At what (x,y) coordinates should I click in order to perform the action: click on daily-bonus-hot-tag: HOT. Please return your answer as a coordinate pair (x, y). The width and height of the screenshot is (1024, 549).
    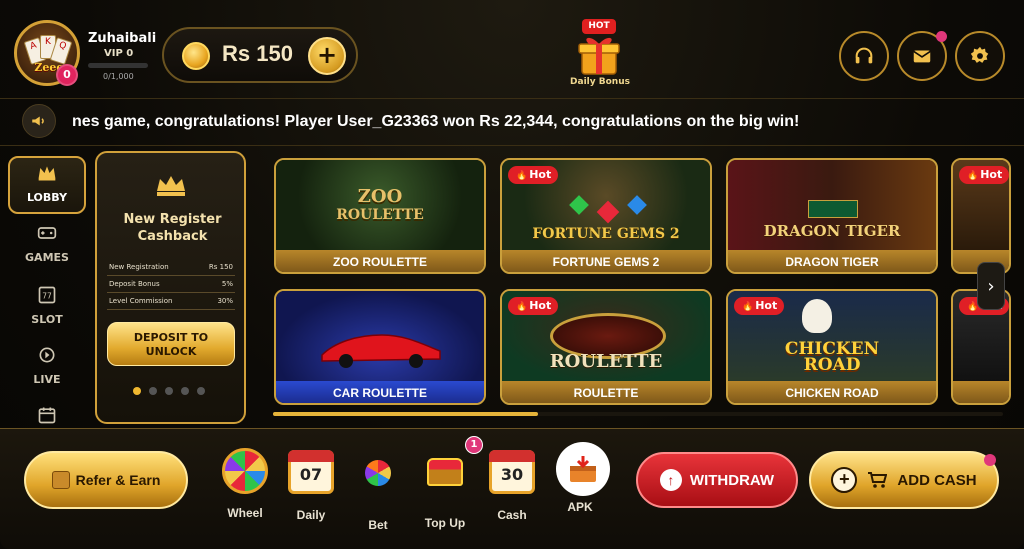
    Looking at the image, I should click on (599, 26).